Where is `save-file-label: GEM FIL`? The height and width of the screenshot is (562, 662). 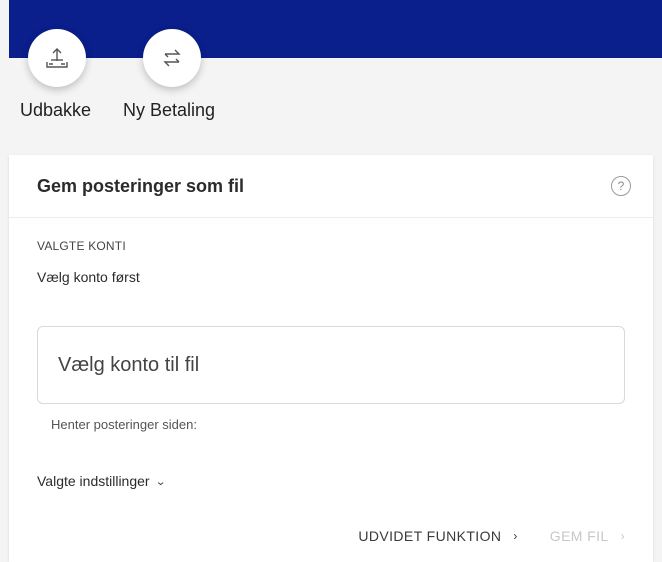 save-file-label: GEM FIL is located at coordinates (579, 536).